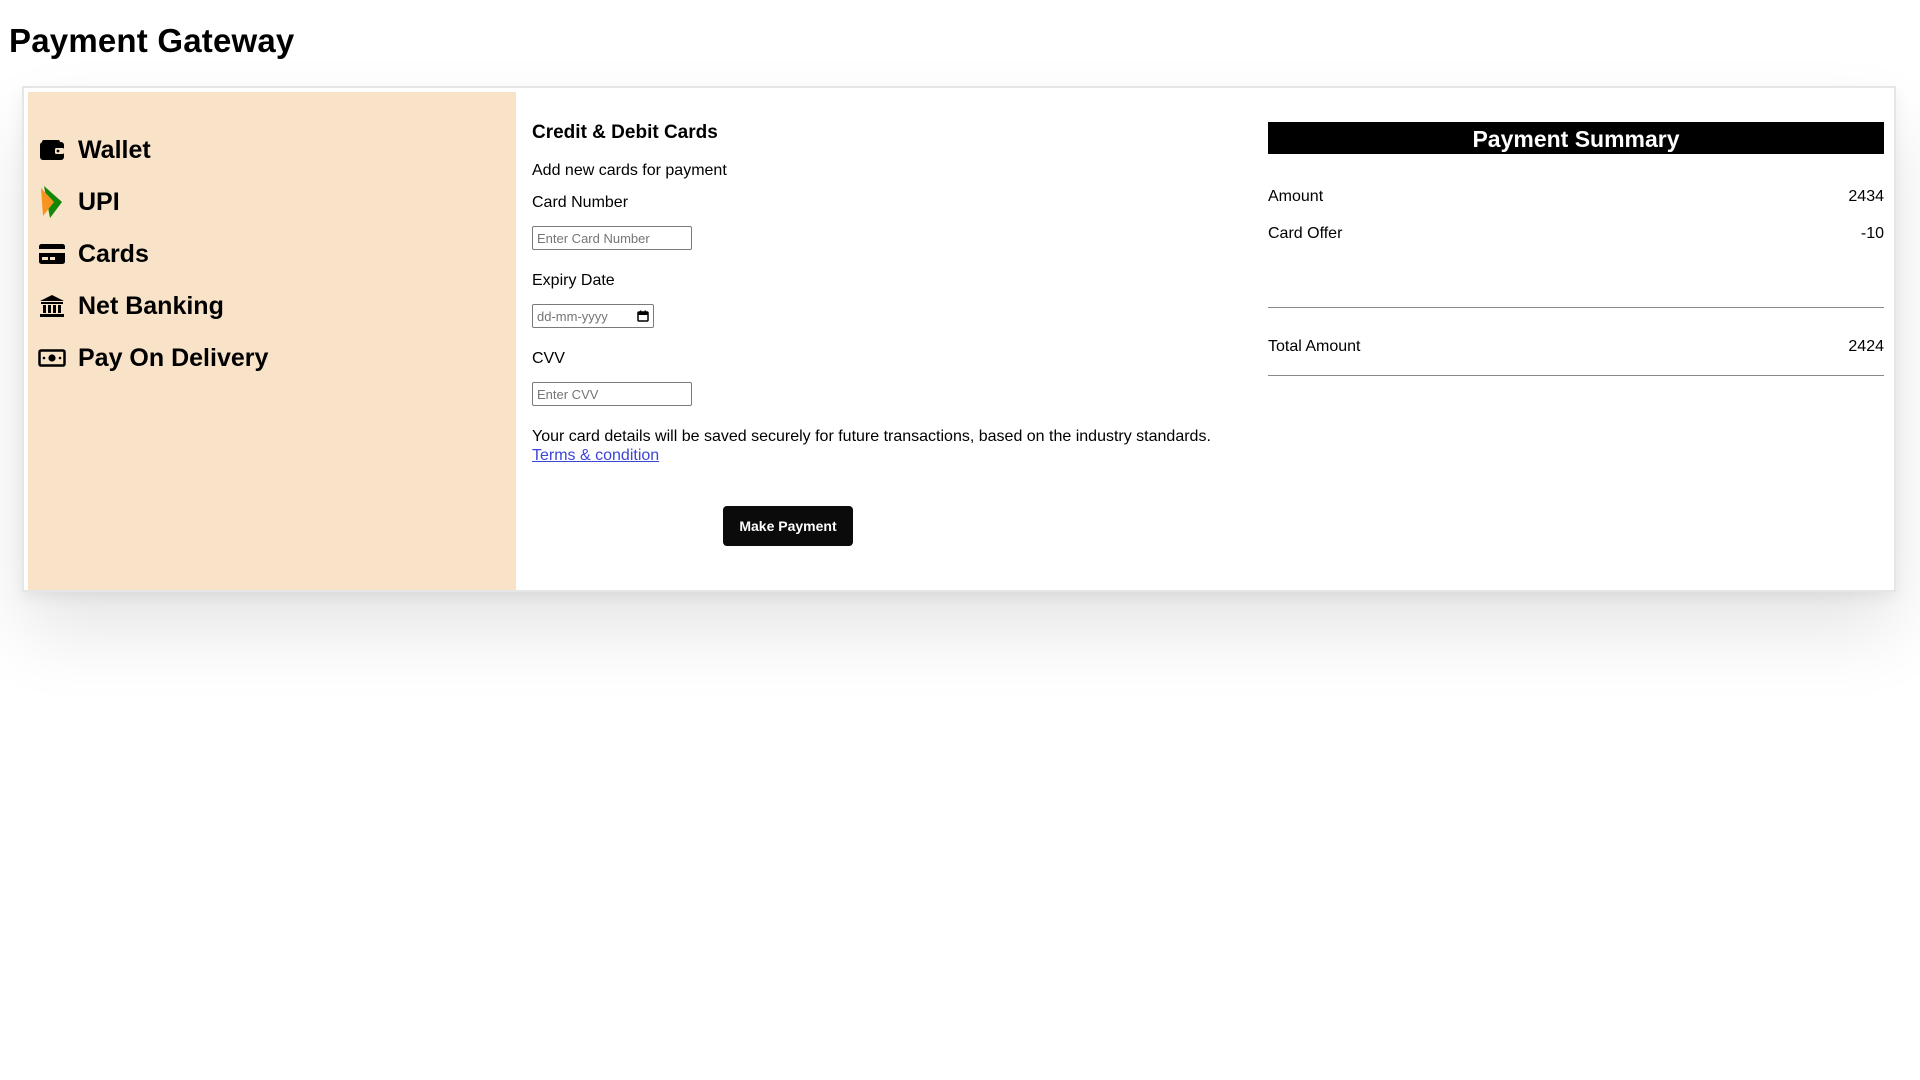  Describe the element at coordinates (1314, 346) in the screenshot. I see `total-amount-label: Total Amount` at that location.